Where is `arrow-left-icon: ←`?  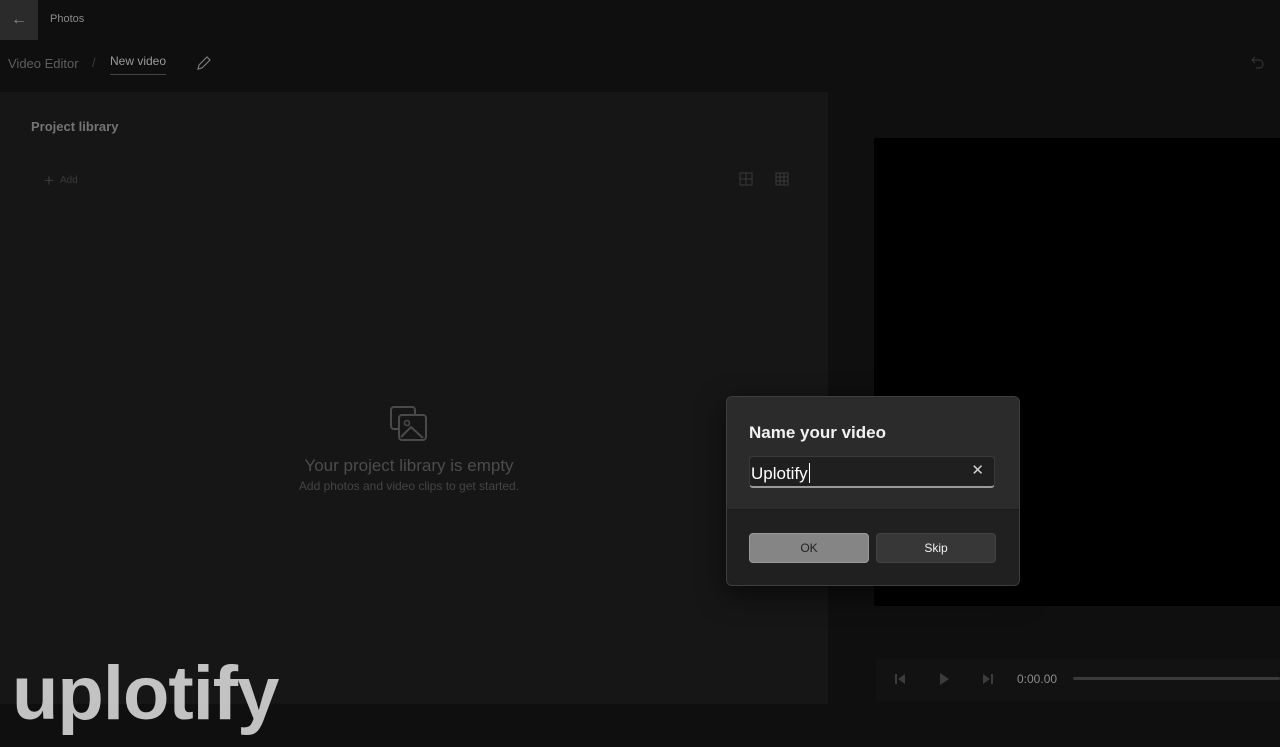 arrow-left-icon: ← is located at coordinates (19, 19).